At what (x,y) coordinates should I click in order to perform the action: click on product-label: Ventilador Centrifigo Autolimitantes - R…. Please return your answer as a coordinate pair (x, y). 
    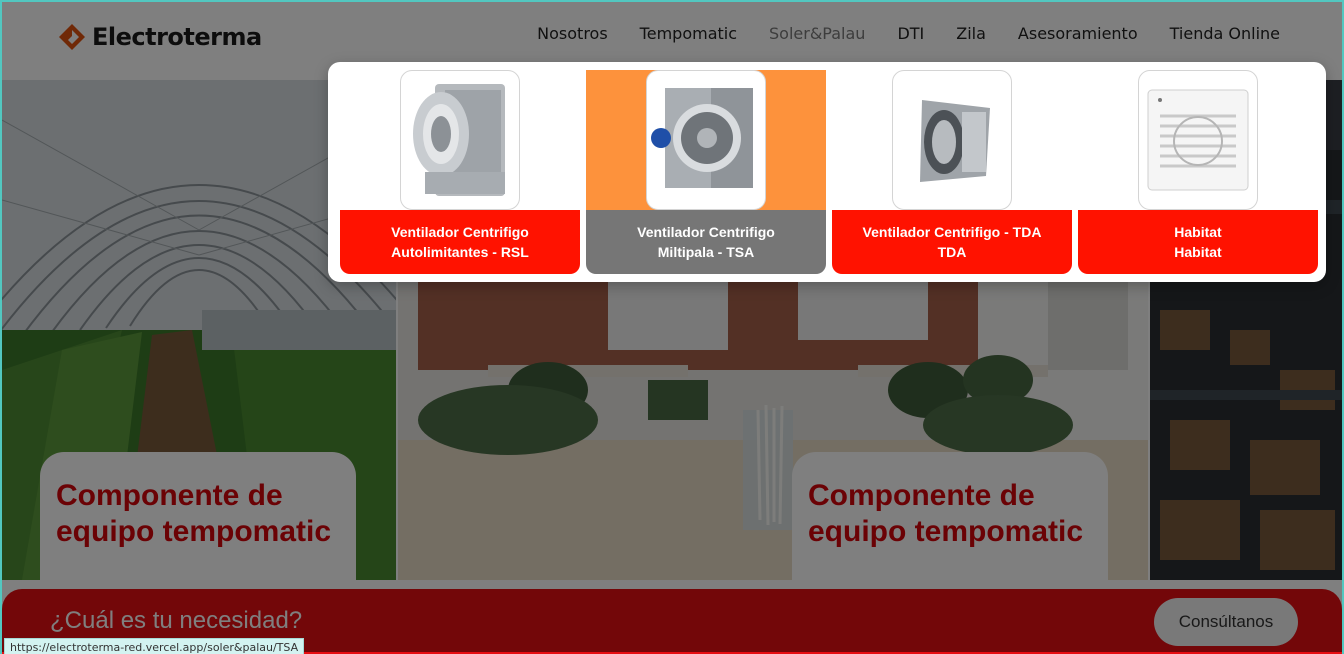
    Looking at the image, I should click on (460, 242).